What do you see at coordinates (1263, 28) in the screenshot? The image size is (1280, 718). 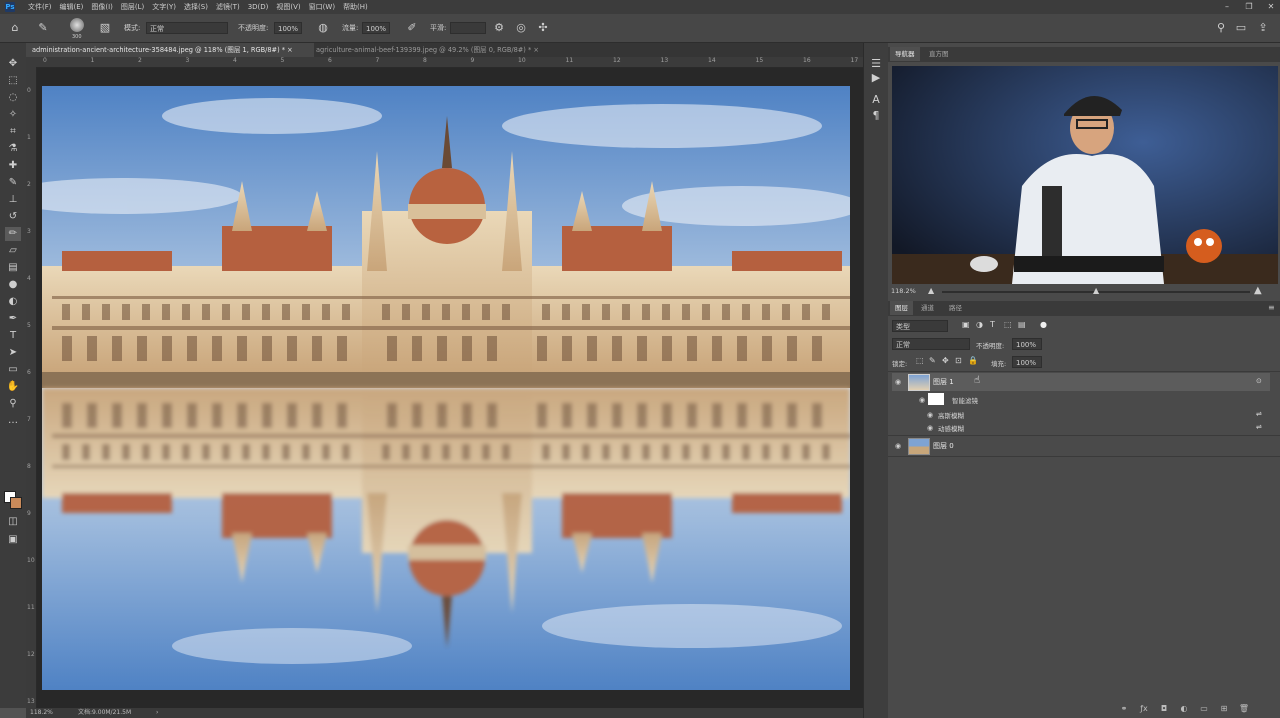 I see `share-icon: ⇪` at bounding box center [1263, 28].